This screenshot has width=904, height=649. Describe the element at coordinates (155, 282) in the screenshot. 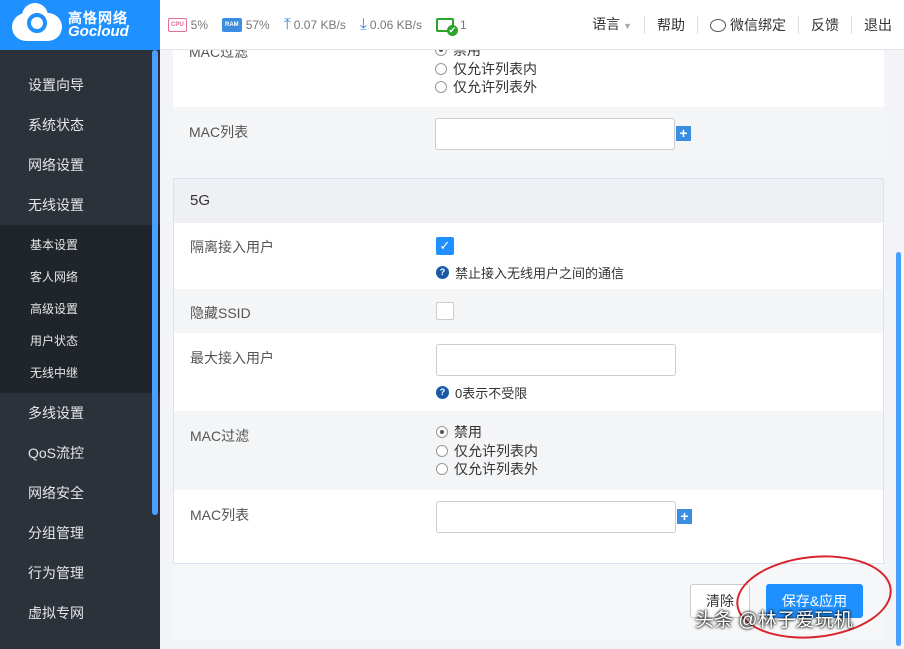

I see `sidebar-scrollbar` at that location.